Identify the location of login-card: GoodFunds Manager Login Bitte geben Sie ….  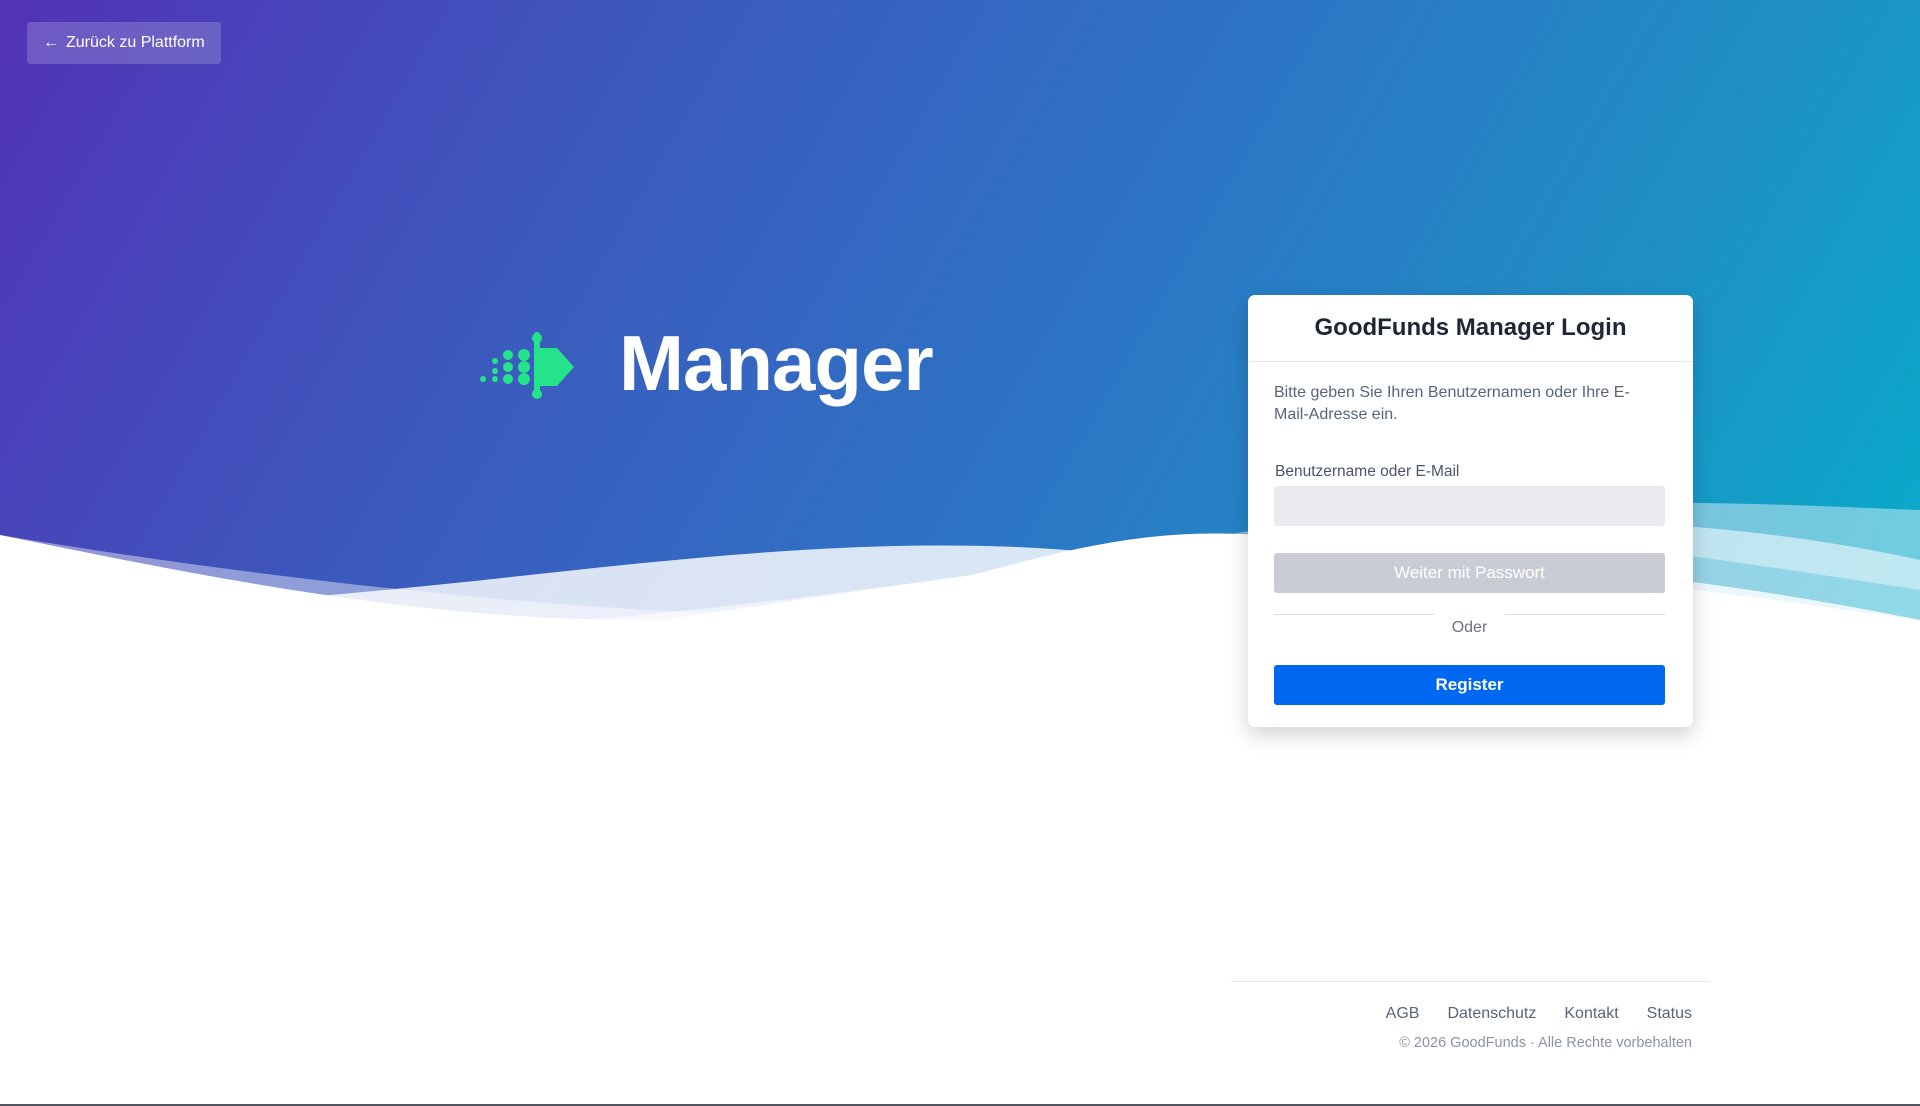
(1470, 511).